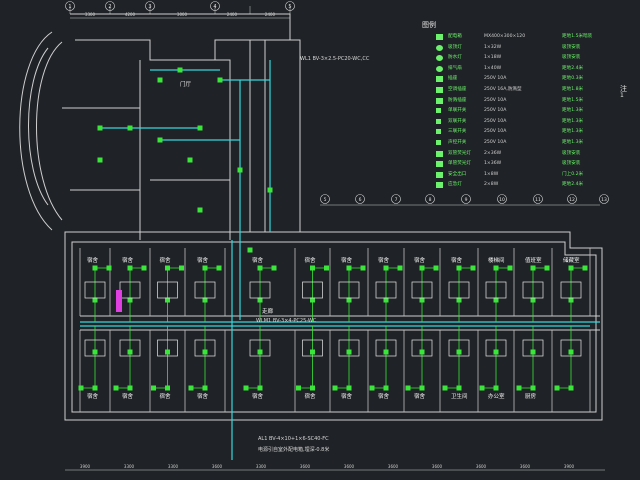 The image size is (640, 480). What do you see at coordinates (396, 200) in the screenshot?
I see `axis-label: 7` at bounding box center [396, 200].